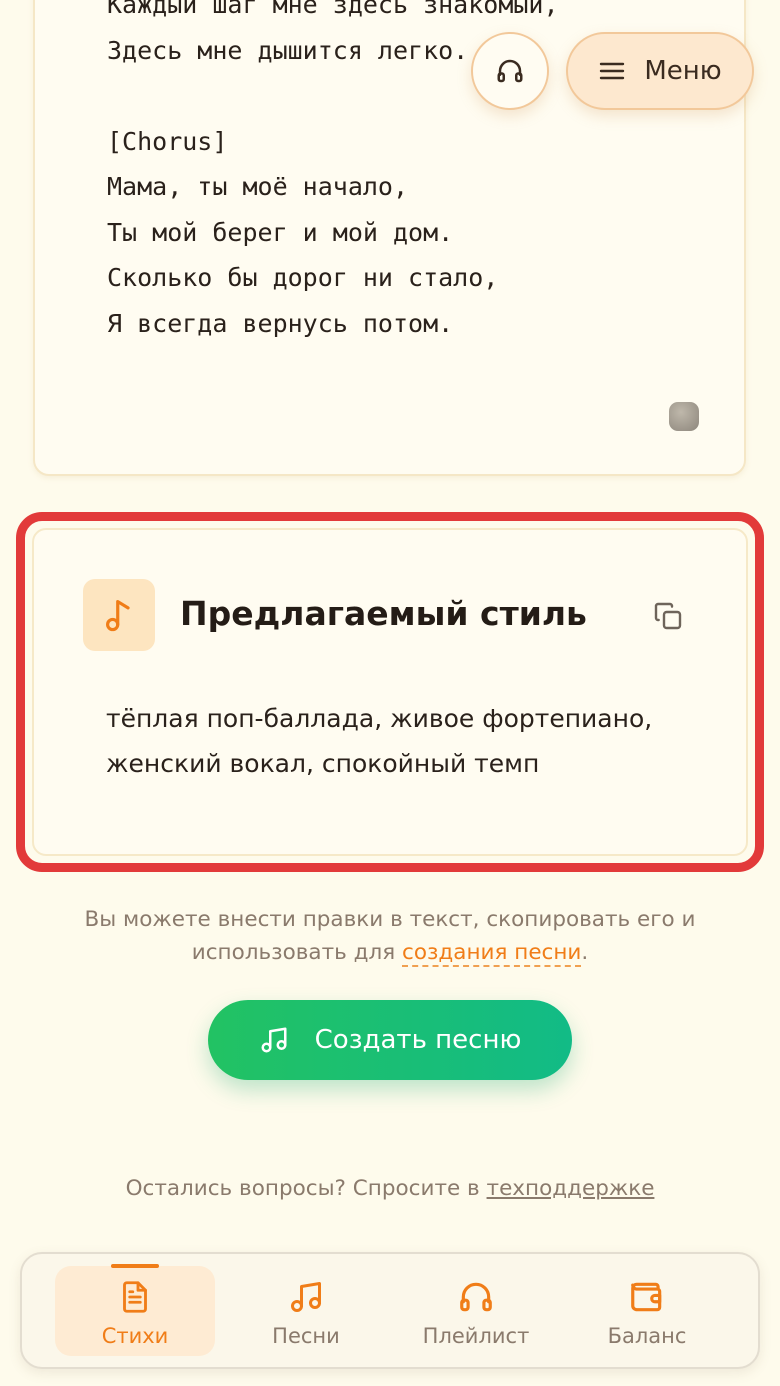  I want to click on active-indicator, so click(135, 1266).